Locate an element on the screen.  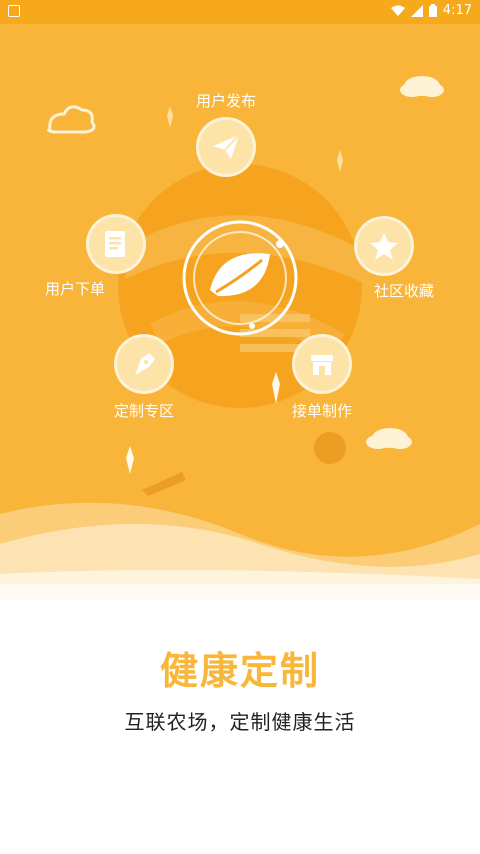
star-icon is located at coordinates (384, 246).